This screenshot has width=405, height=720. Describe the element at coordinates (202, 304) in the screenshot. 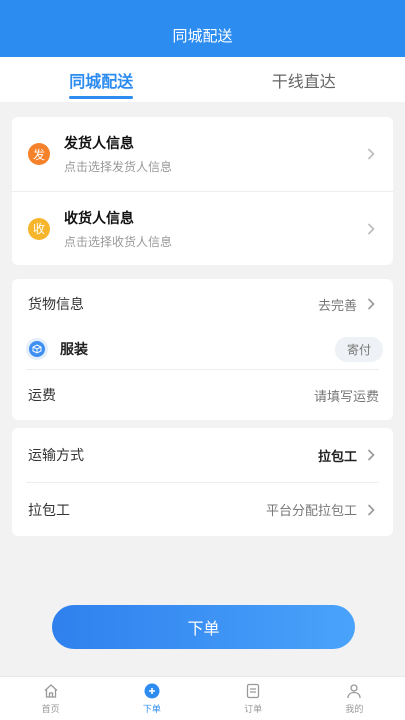

I see `cargo-info-row: 货物信息 去完善` at that location.